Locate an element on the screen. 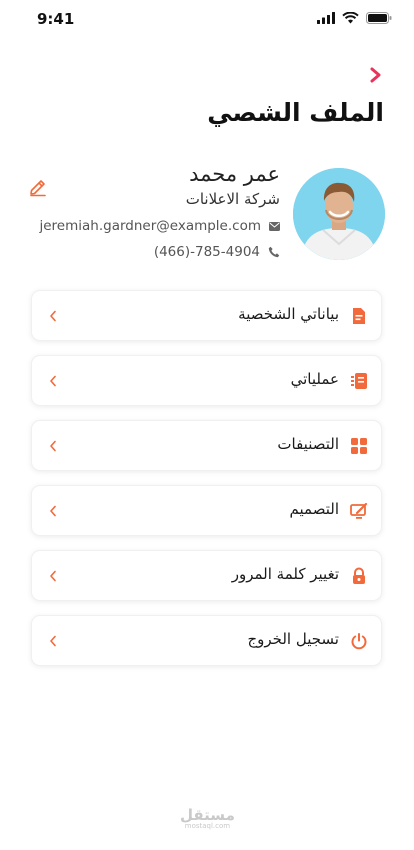  wifi-icon is located at coordinates (350, 18).